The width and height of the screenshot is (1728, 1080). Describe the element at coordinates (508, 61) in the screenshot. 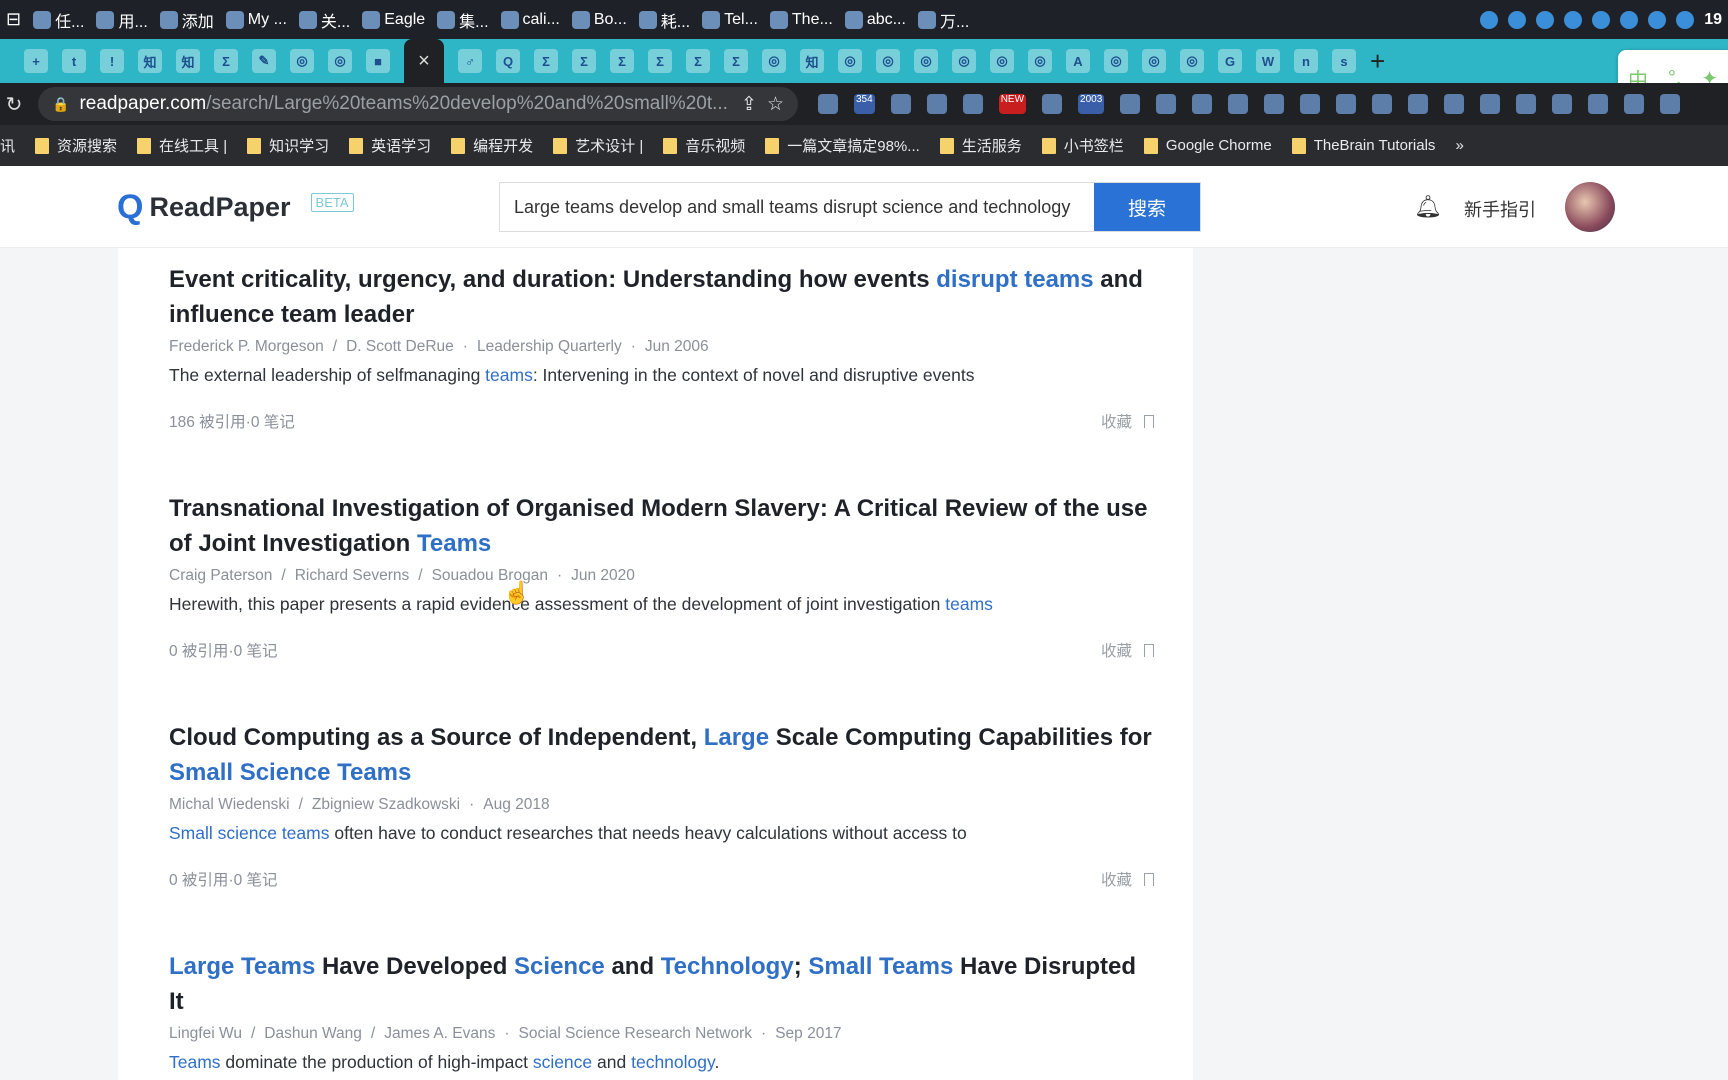

I see `browser-tab: Q` at that location.